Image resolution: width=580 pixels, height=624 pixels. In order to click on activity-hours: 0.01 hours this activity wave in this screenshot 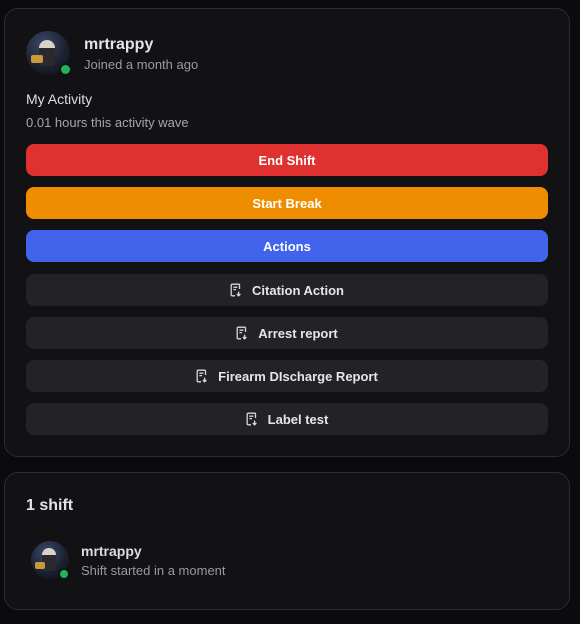, I will do `click(107, 122)`.